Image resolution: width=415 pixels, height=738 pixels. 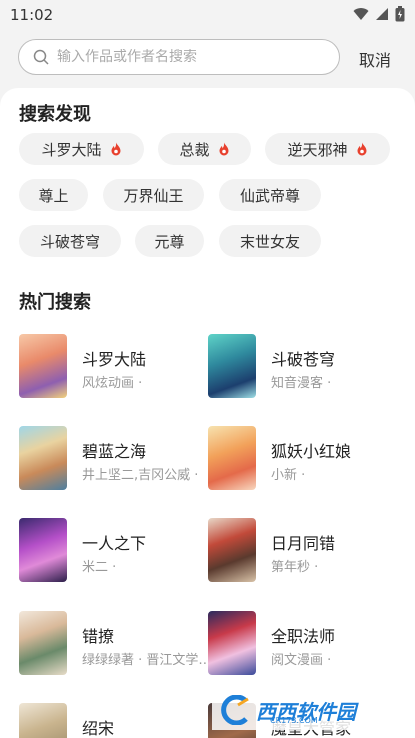 What do you see at coordinates (114, 451) in the screenshot?
I see `hot-item-title: 碧蓝之海` at bounding box center [114, 451].